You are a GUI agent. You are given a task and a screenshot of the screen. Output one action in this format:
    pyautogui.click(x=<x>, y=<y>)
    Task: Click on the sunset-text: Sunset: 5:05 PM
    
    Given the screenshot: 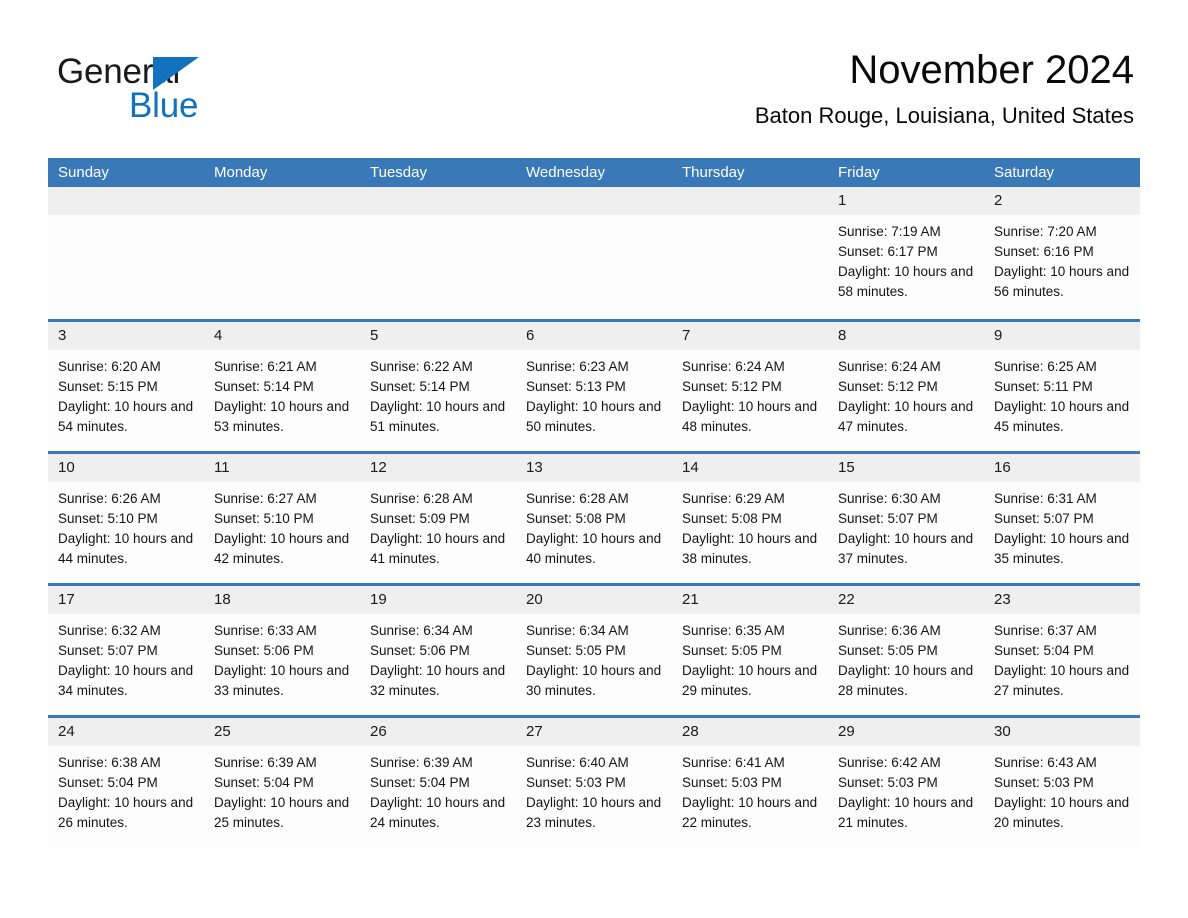 What is the action you would take?
    pyautogui.click(x=576, y=650)
    